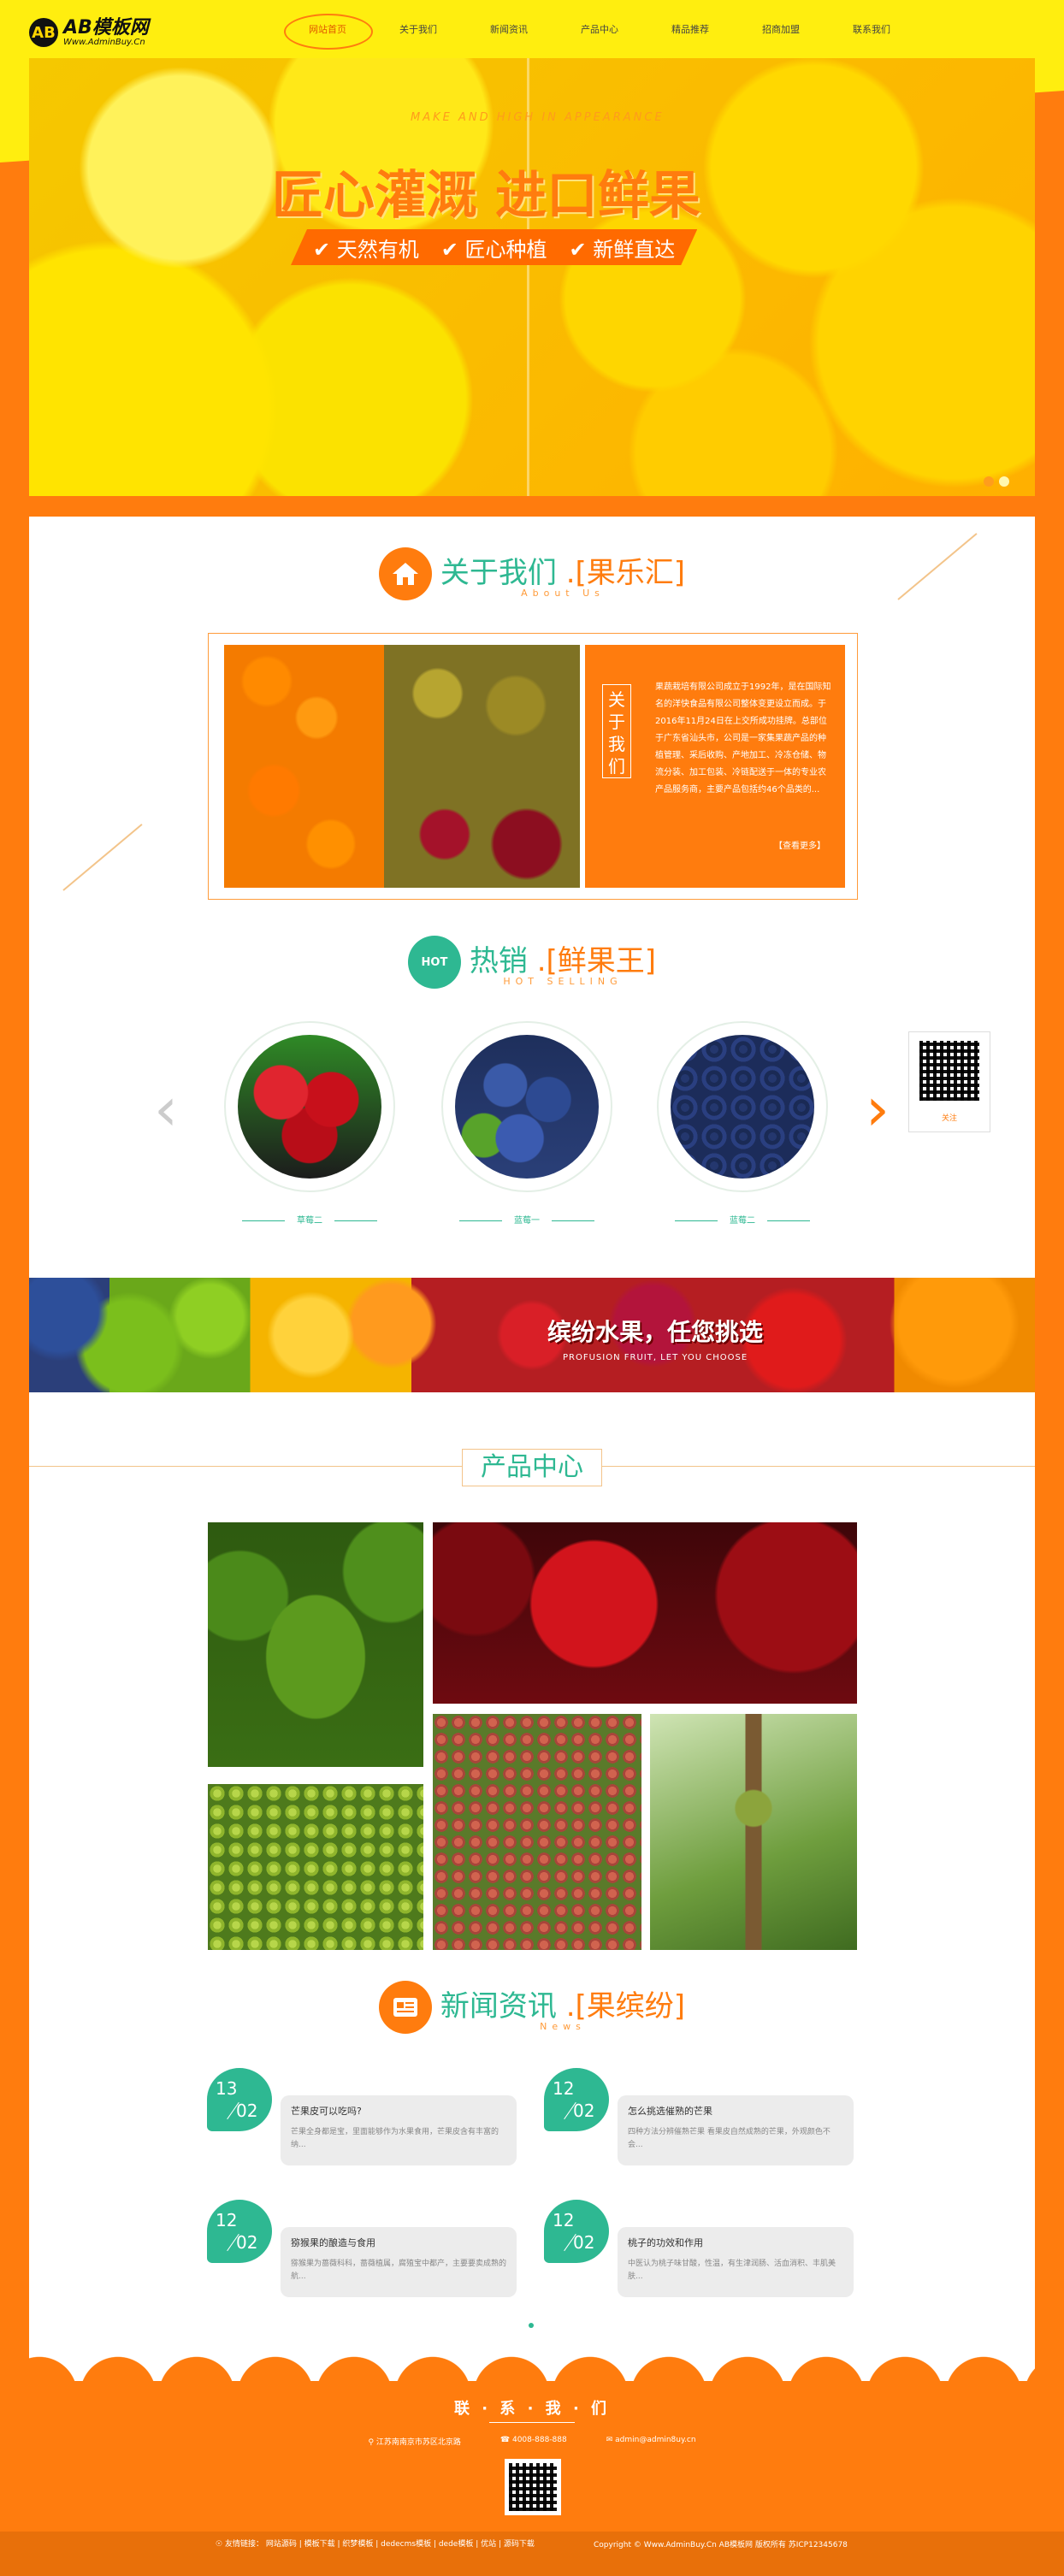 The image size is (1064, 2576). Describe the element at coordinates (735, 2111) in the screenshot. I see `news-headline: 怎么挑选催熟的芒果` at that location.